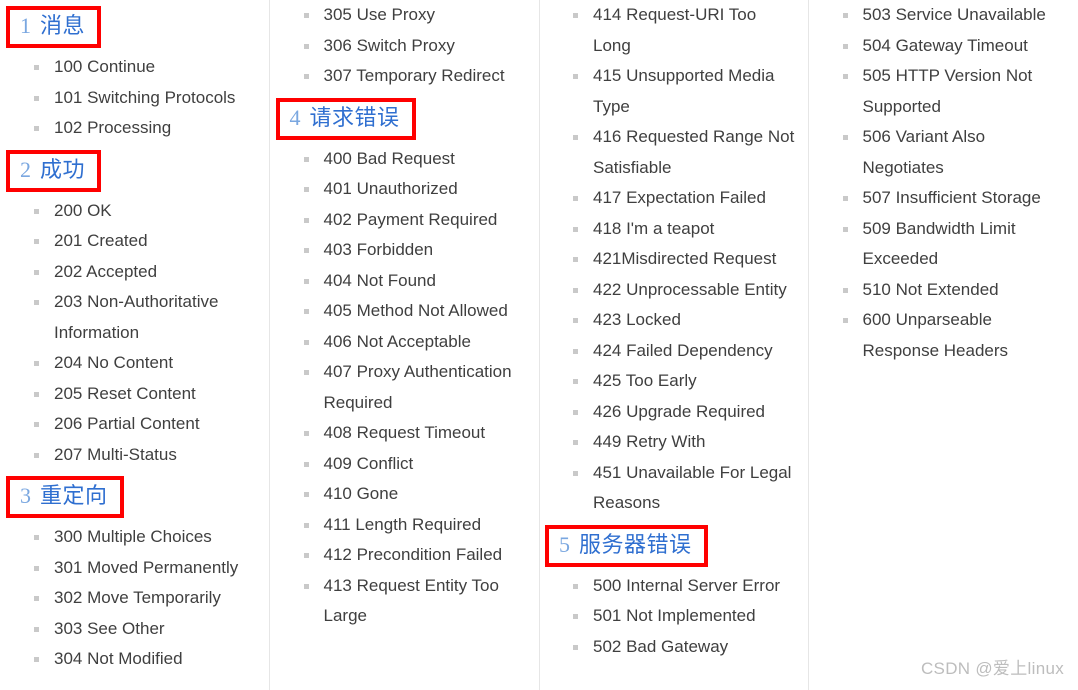 Image resolution: width=1078 pixels, height=690 pixels. I want to click on status-code-item: 412 Precondition Failed, so click(415, 555).